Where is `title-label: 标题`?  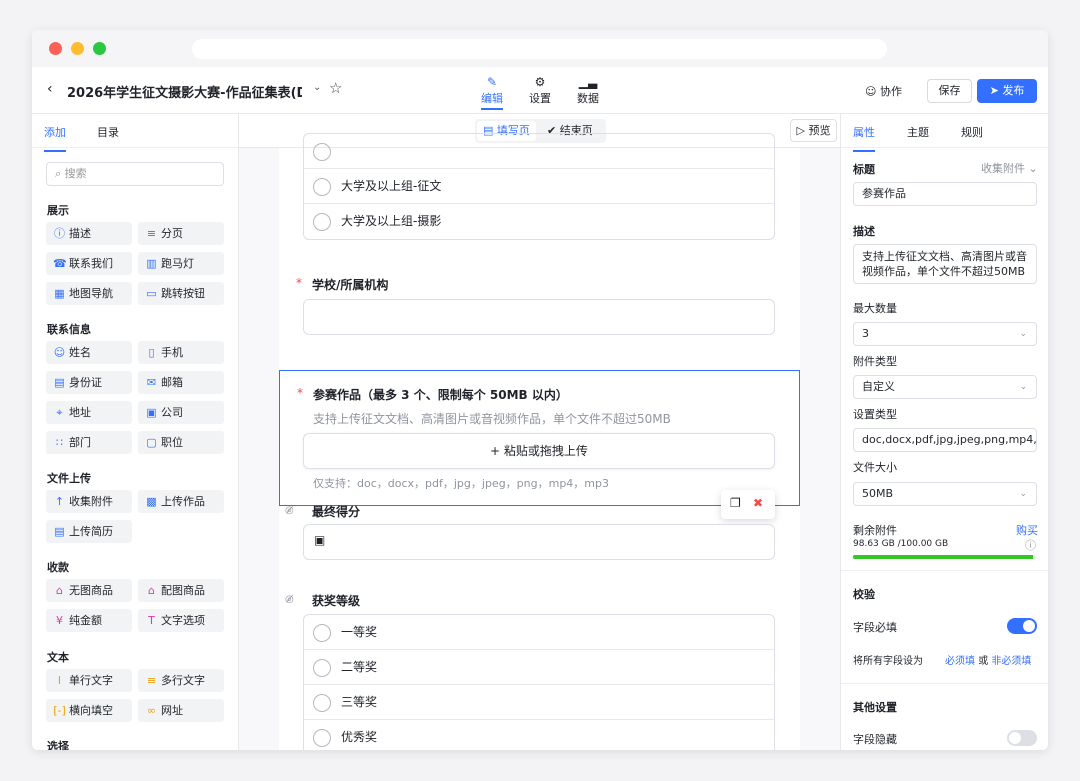 title-label: 标题 is located at coordinates (864, 169).